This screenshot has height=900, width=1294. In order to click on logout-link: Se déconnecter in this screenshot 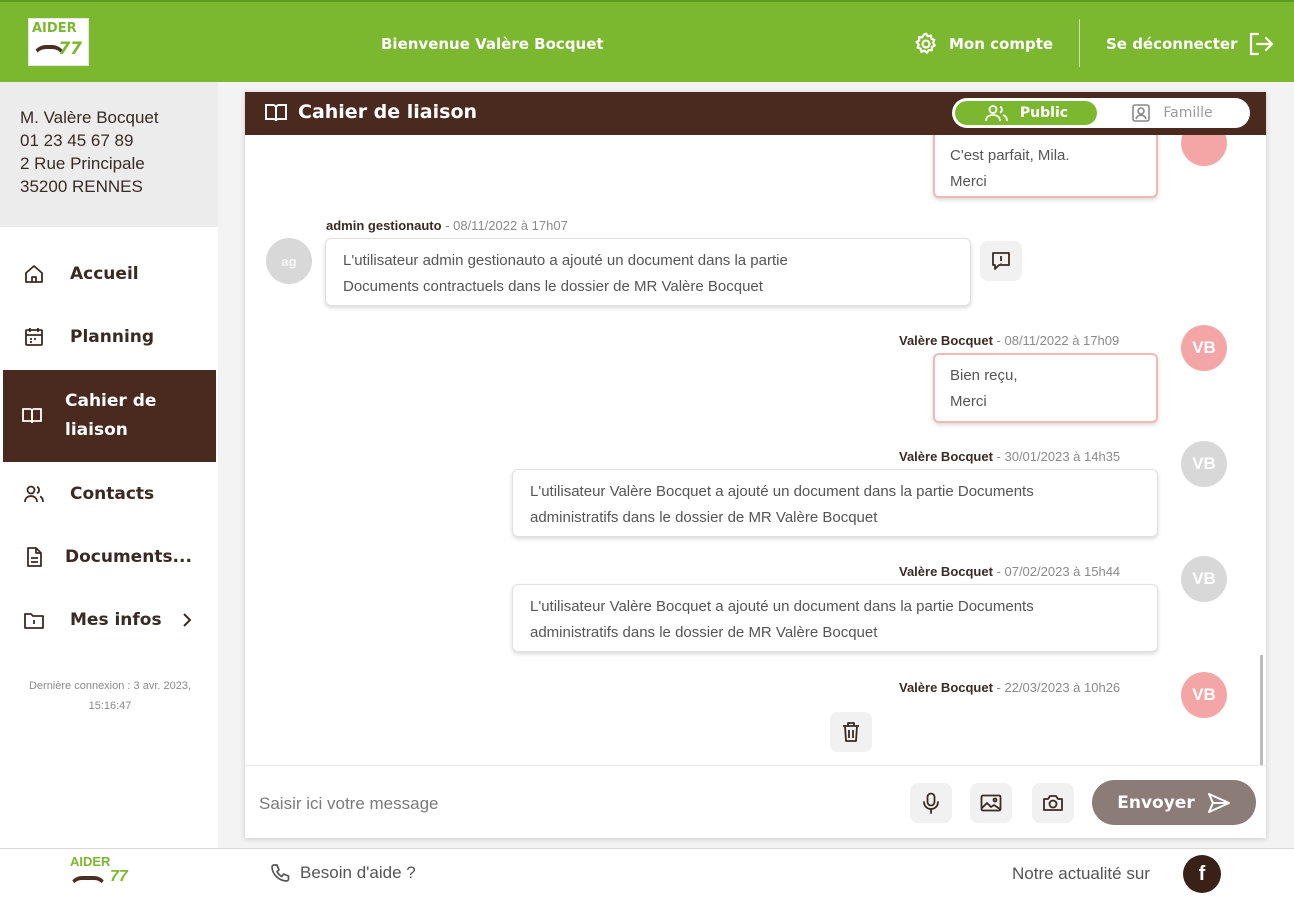, I will do `click(1190, 44)`.